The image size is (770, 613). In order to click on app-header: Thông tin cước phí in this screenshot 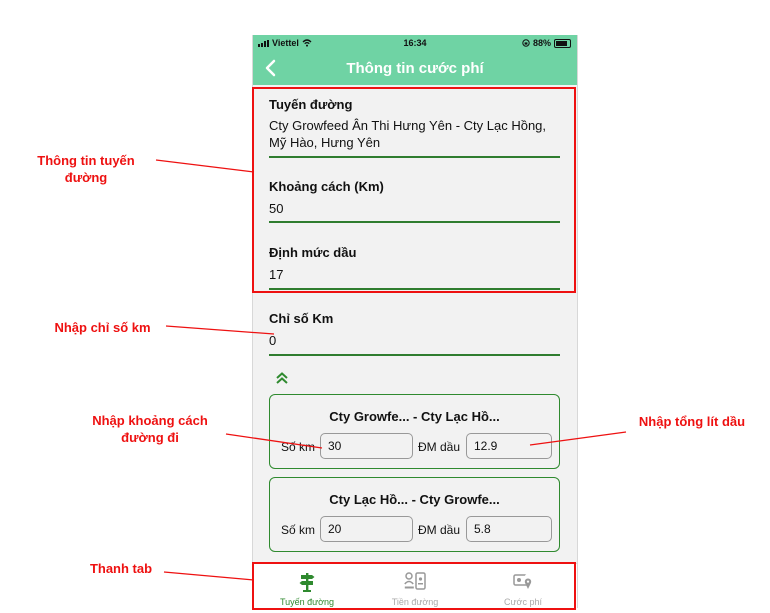, I will do `click(415, 68)`.